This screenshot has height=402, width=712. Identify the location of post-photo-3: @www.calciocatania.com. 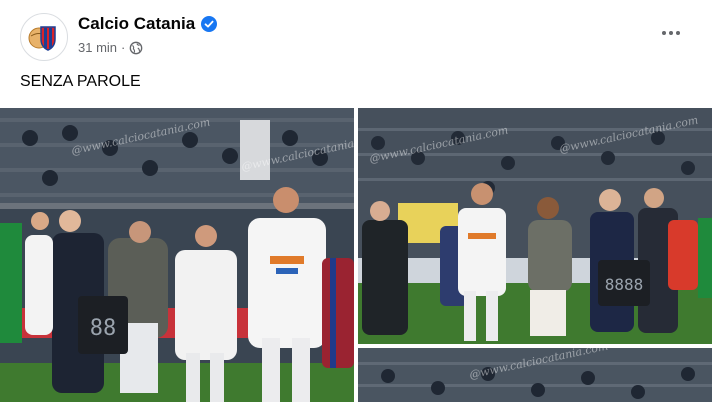
(535, 375).